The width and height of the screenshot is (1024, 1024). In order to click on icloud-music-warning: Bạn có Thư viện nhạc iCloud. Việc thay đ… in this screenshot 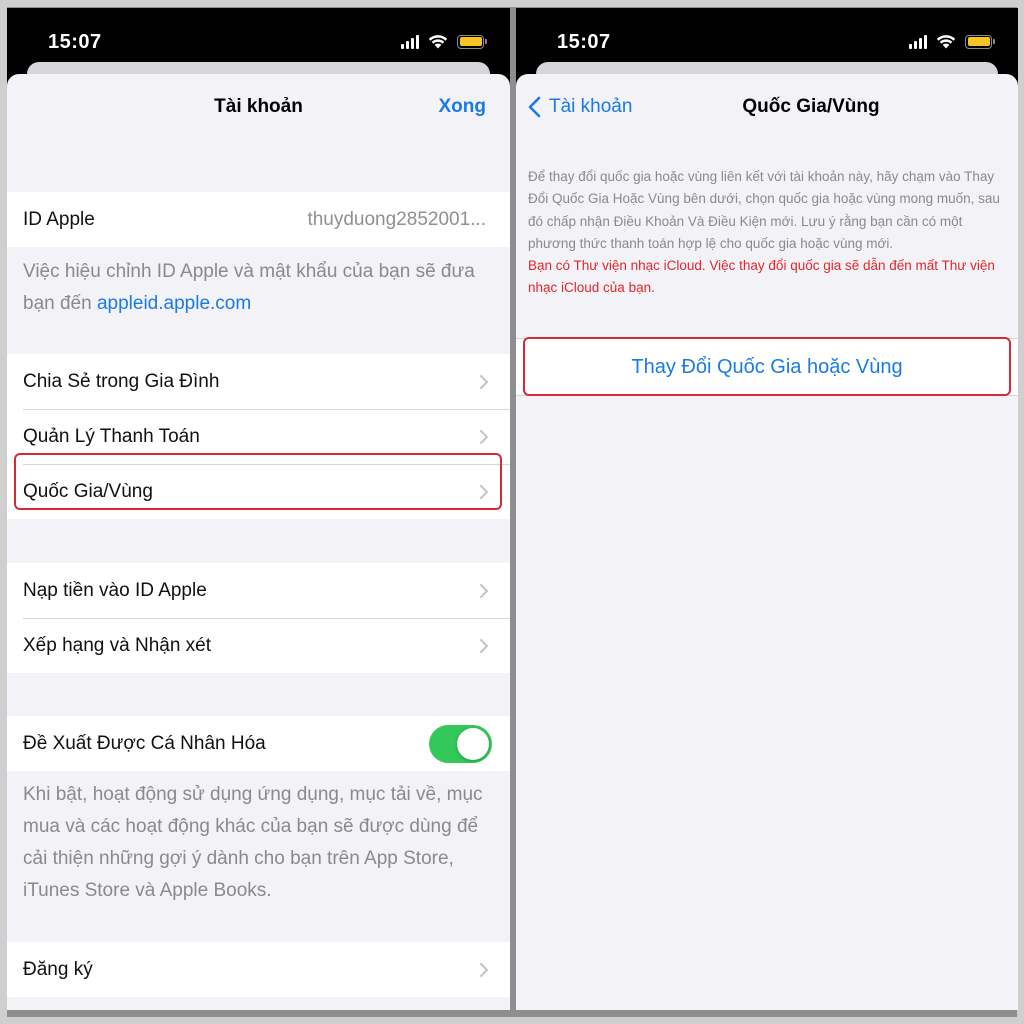, I will do `click(761, 277)`.